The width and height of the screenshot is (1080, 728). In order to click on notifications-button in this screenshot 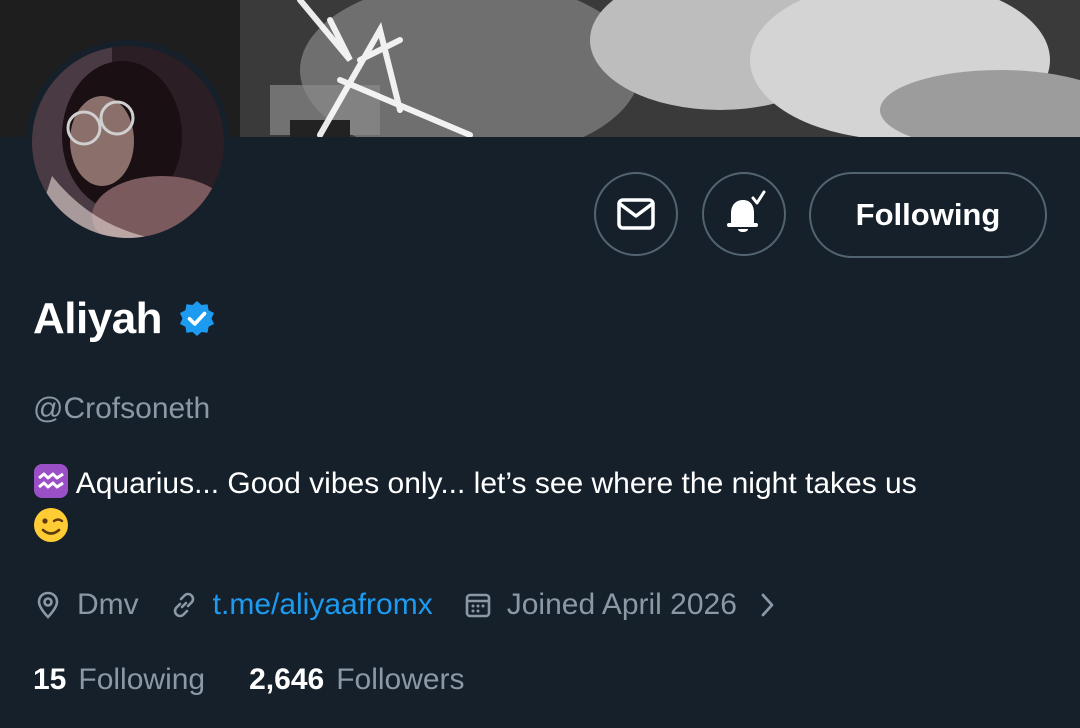, I will do `click(744, 214)`.